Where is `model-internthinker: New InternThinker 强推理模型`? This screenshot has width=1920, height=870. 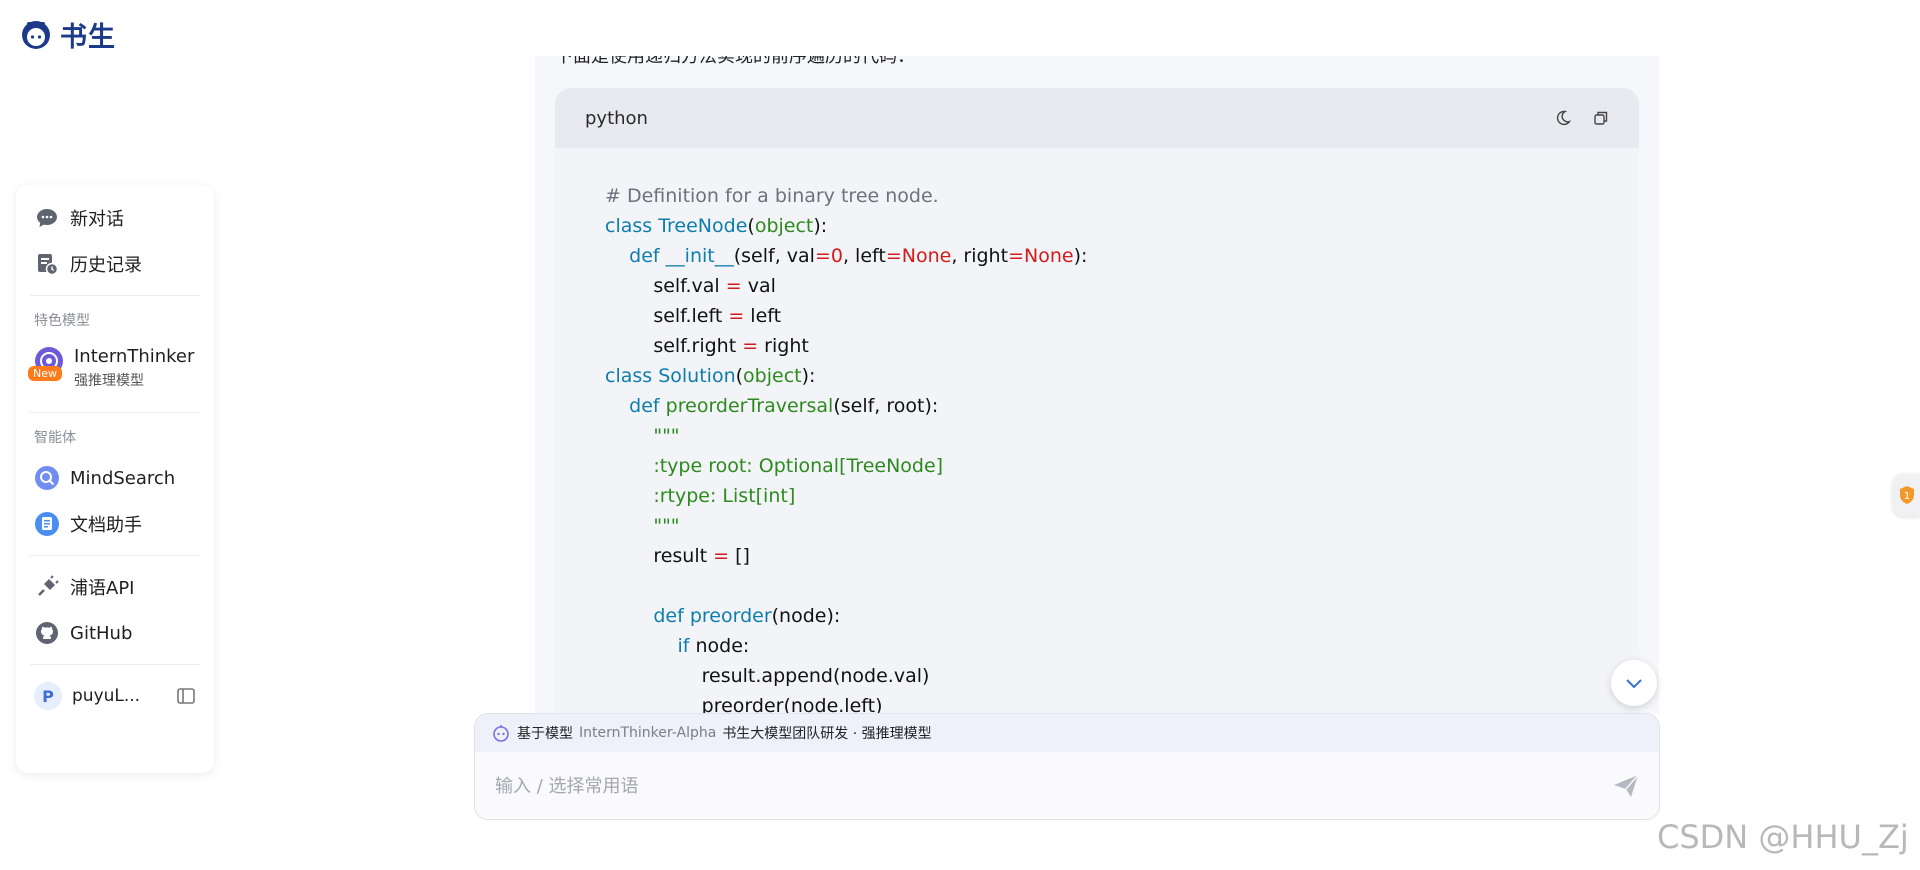 model-internthinker: New InternThinker 强推理模型 is located at coordinates (114, 371).